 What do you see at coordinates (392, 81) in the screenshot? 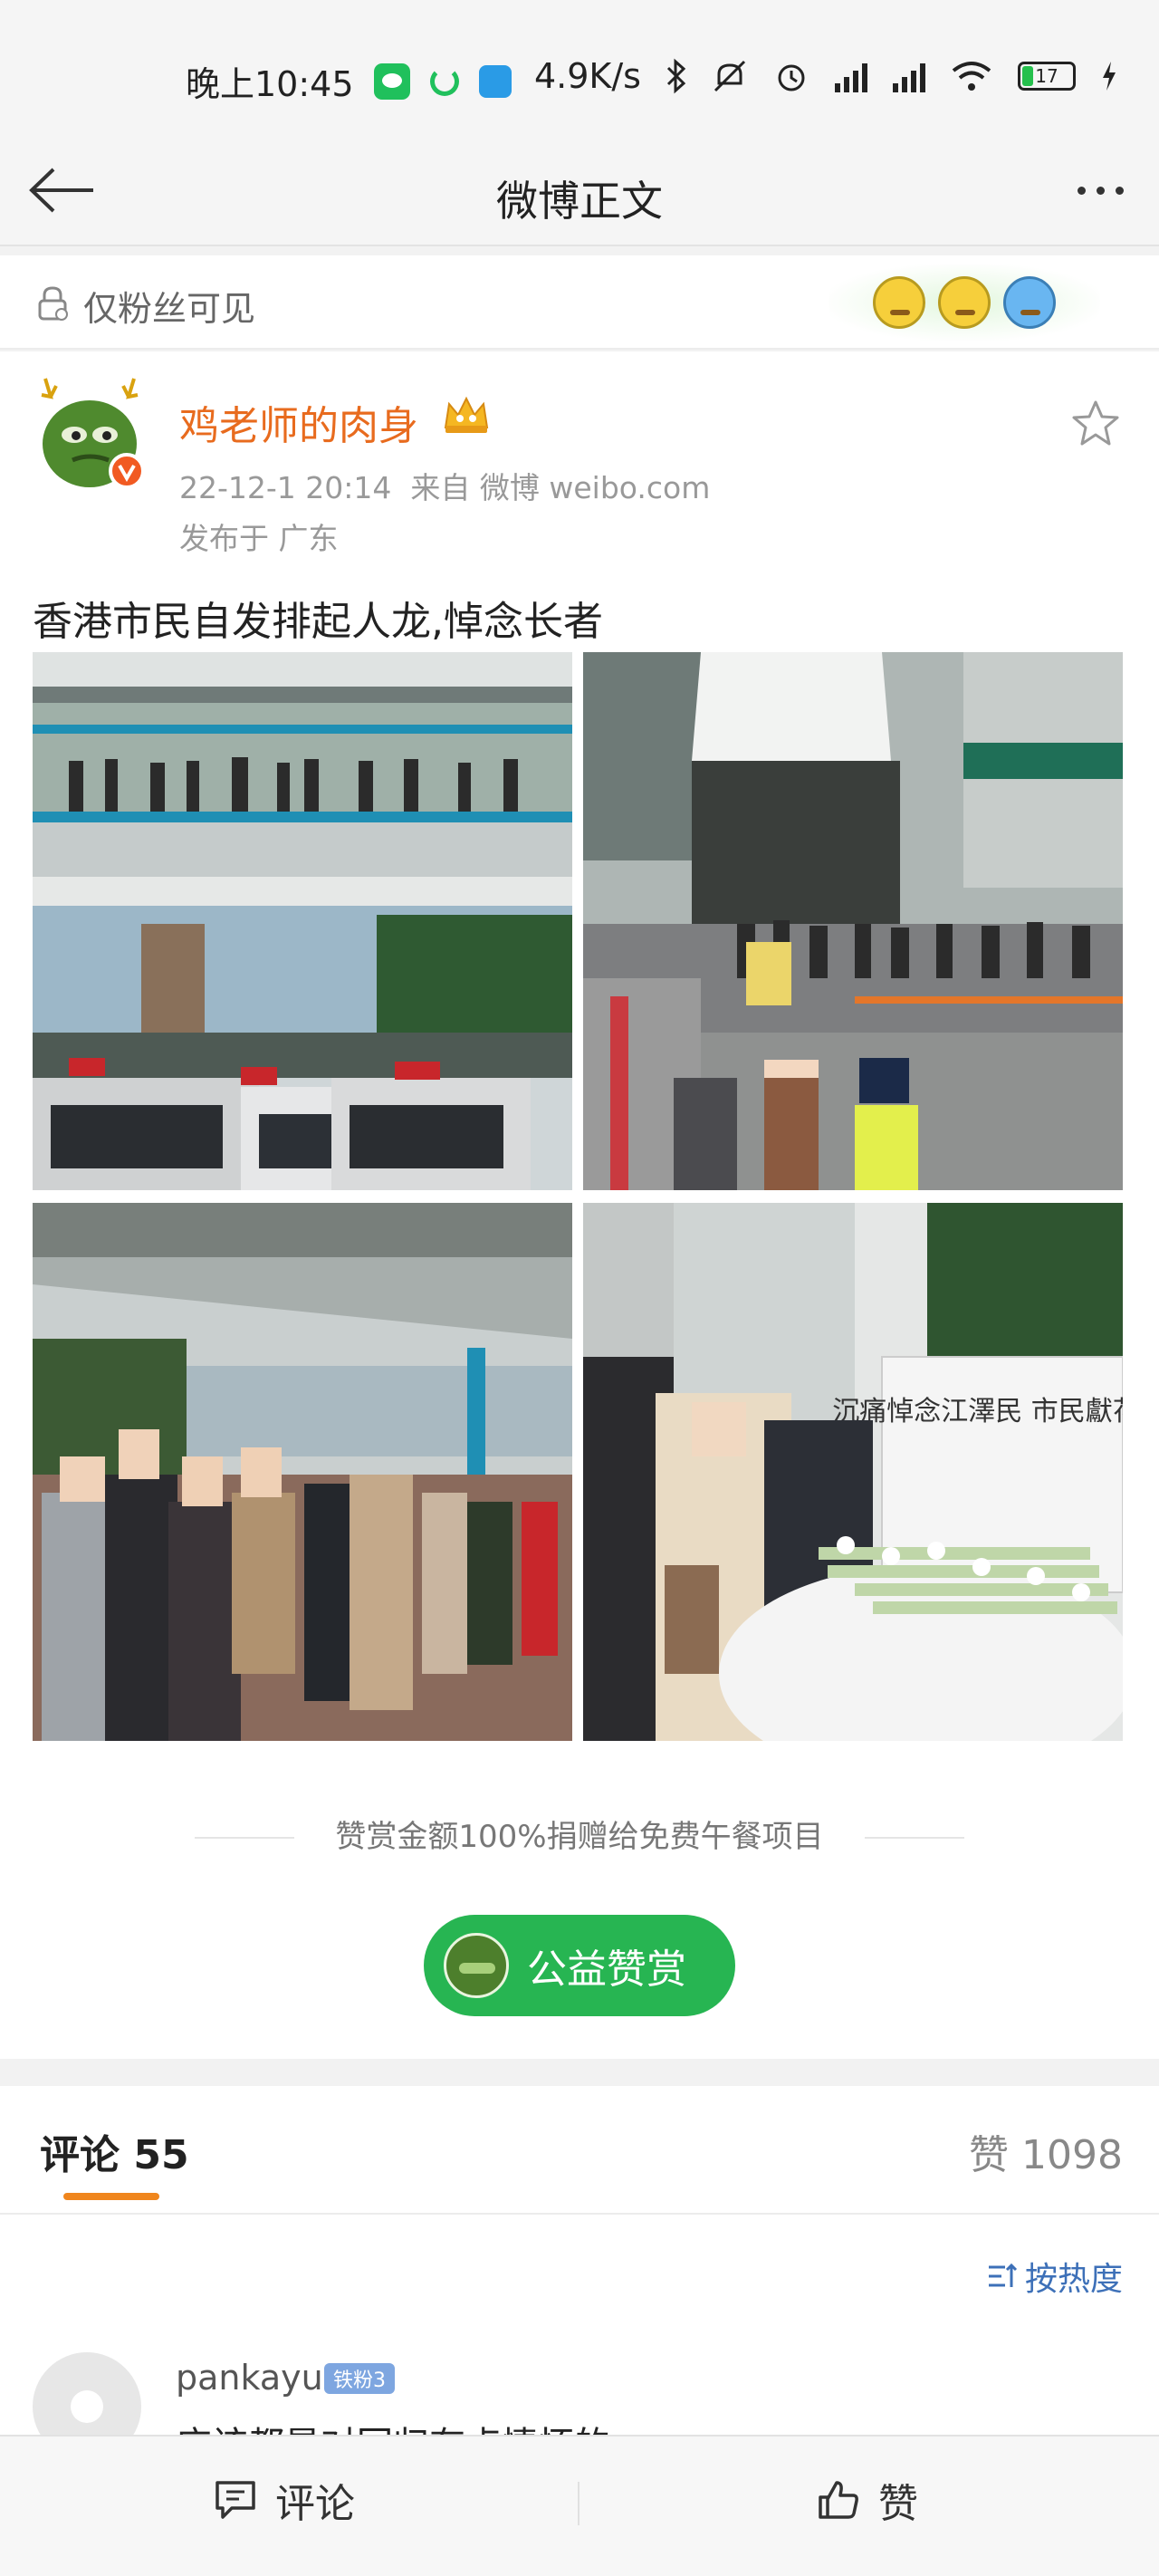
I see `wechat-icon` at bounding box center [392, 81].